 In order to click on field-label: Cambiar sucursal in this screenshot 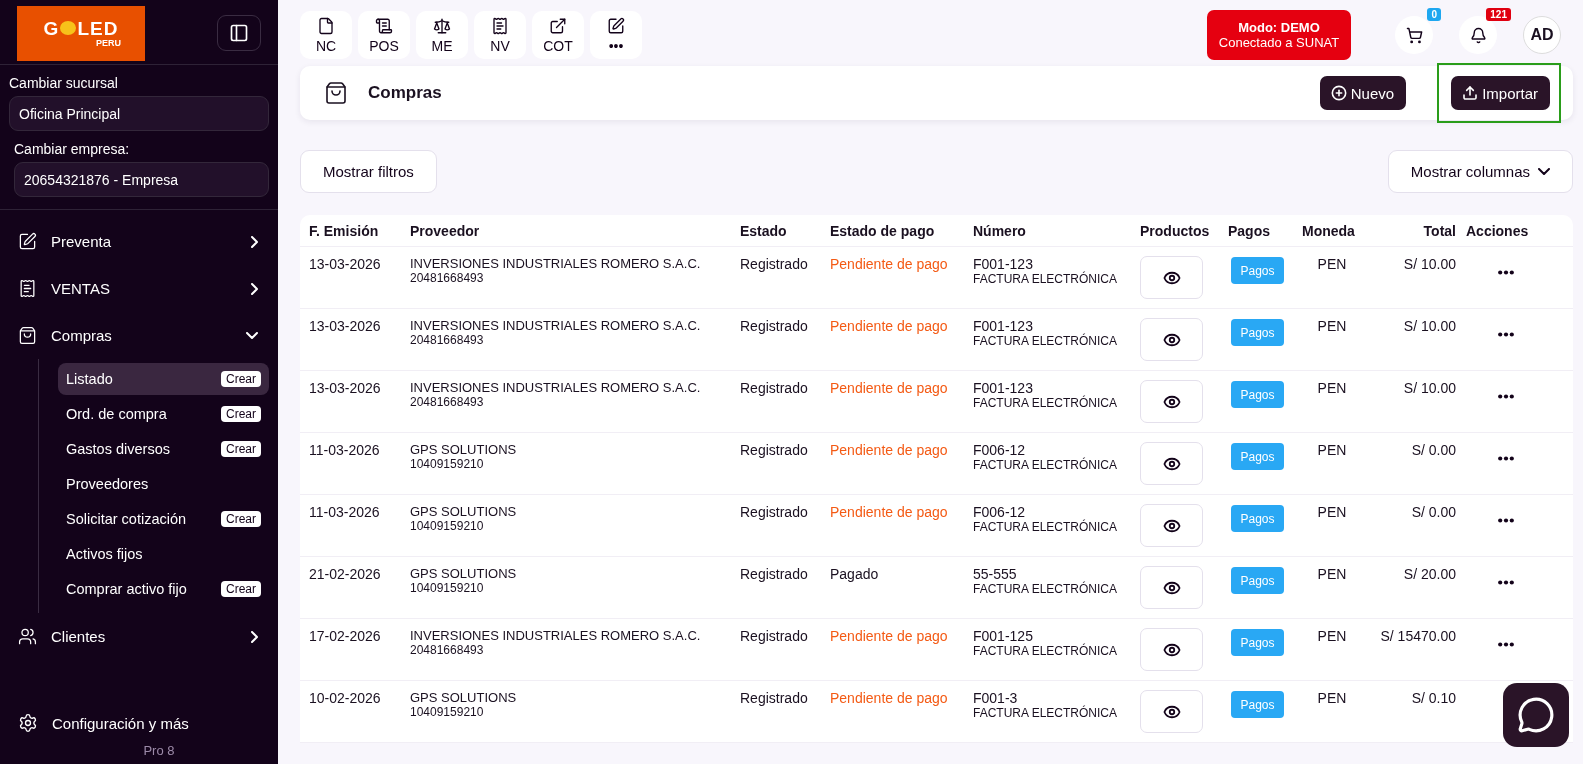, I will do `click(64, 82)`.